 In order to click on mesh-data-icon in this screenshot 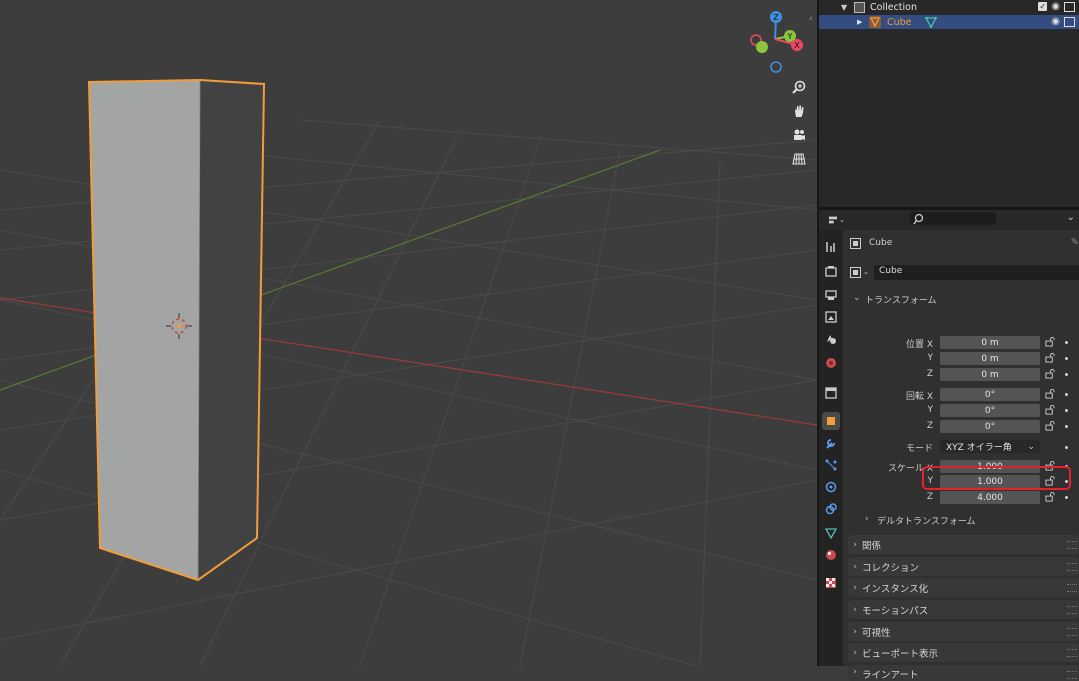, I will do `click(931, 23)`.